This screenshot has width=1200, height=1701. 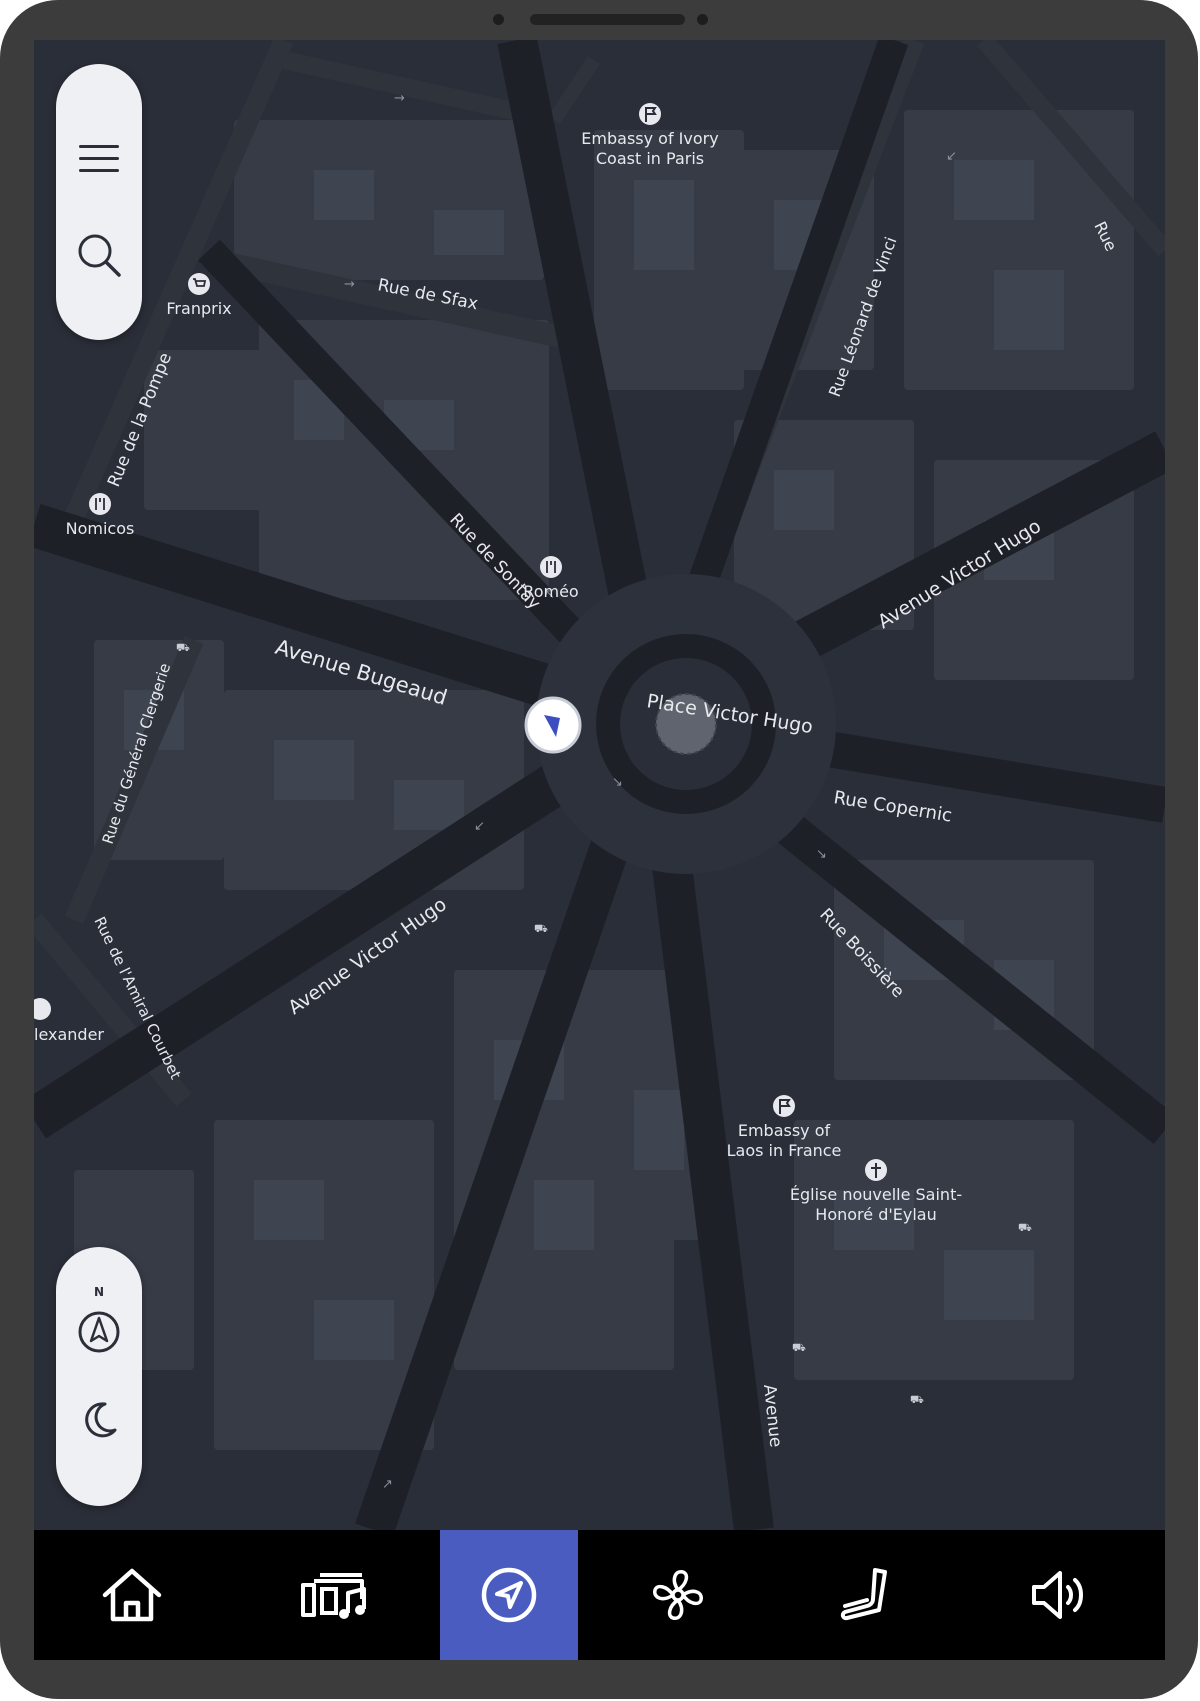 I want to click on nav-home, so click(x=132, y=1595).